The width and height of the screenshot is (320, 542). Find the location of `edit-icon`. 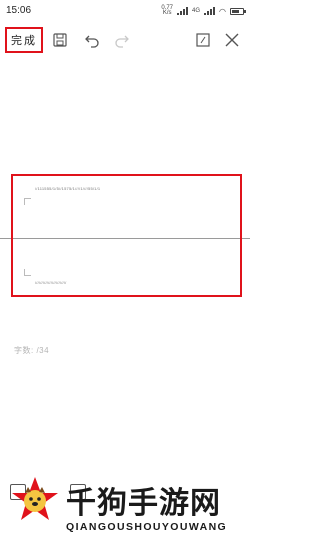

edit-icon is located at coordinates (203, 40).